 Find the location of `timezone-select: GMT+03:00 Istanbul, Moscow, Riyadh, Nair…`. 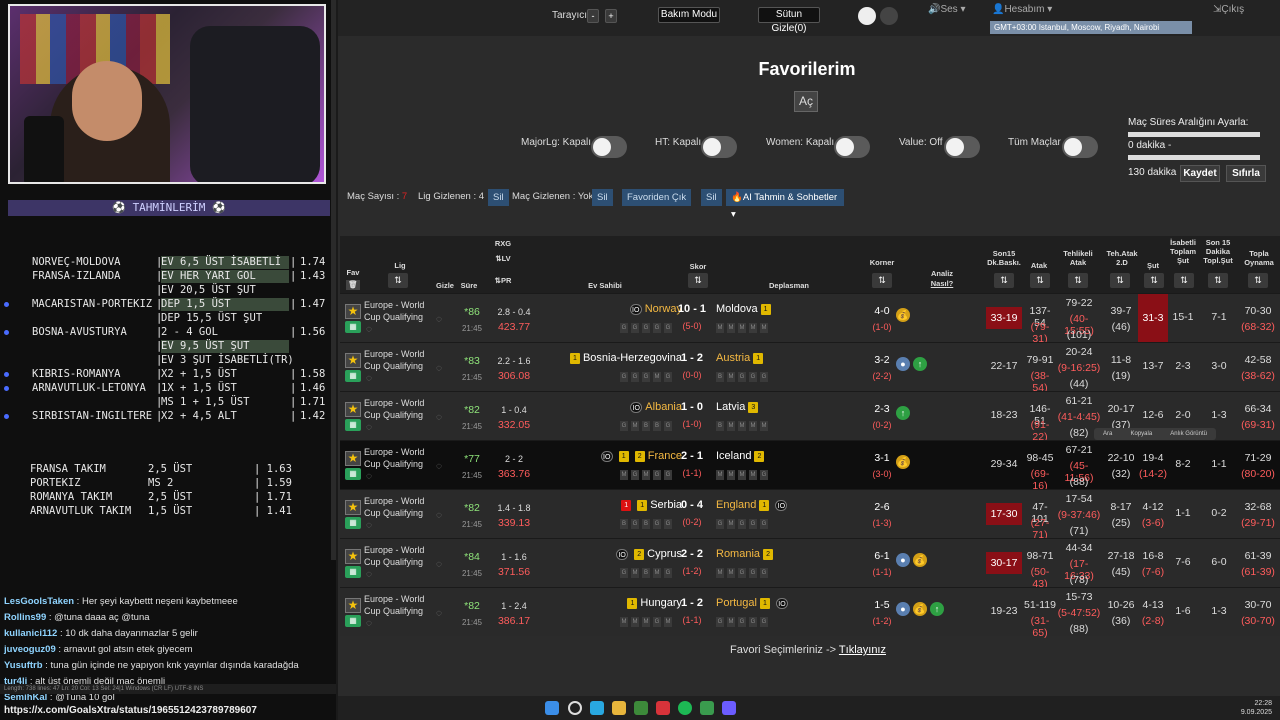

timezone-select: GMT+03:00 Istanbul, Moscow, Riyadh, Nair… is located at coordinates (1091, 27).